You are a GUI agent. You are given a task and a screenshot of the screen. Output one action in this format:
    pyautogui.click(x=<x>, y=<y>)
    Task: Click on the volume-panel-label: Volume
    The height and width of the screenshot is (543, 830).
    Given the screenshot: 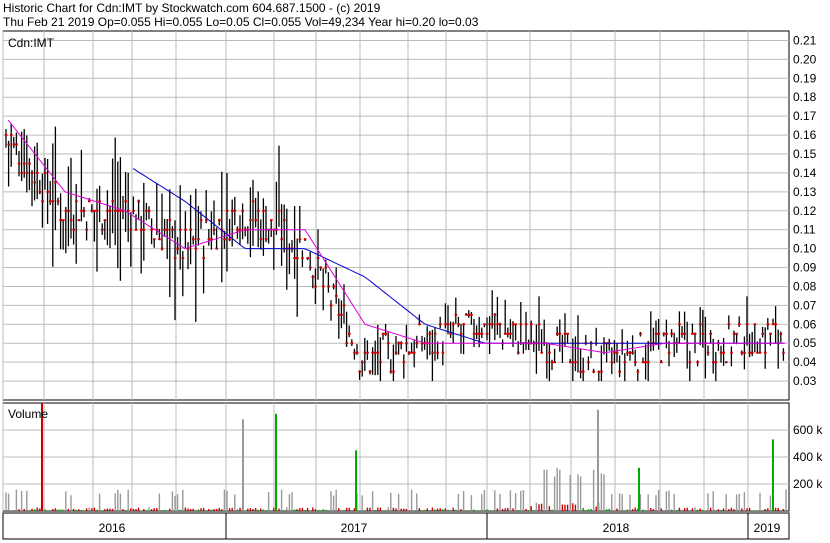 What is the action you would take?
    pyautogui.click(x=28, y=414)
    